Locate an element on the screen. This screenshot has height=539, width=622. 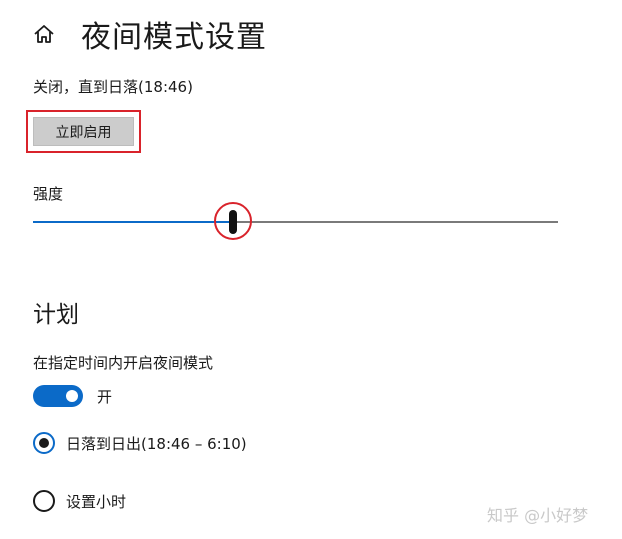
status-text: 关闭，直到日落(18:46) is located at coordinates (113, 87).